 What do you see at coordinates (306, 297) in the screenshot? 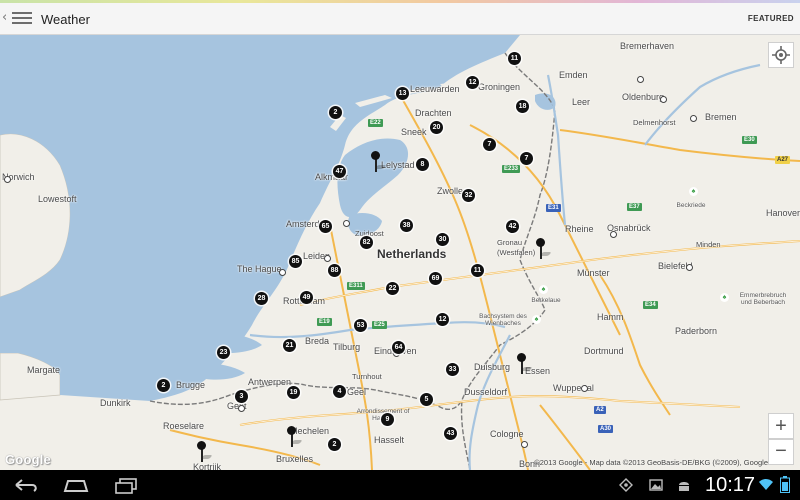
I see `station-marker: 49` at bounding box center [306, 297].